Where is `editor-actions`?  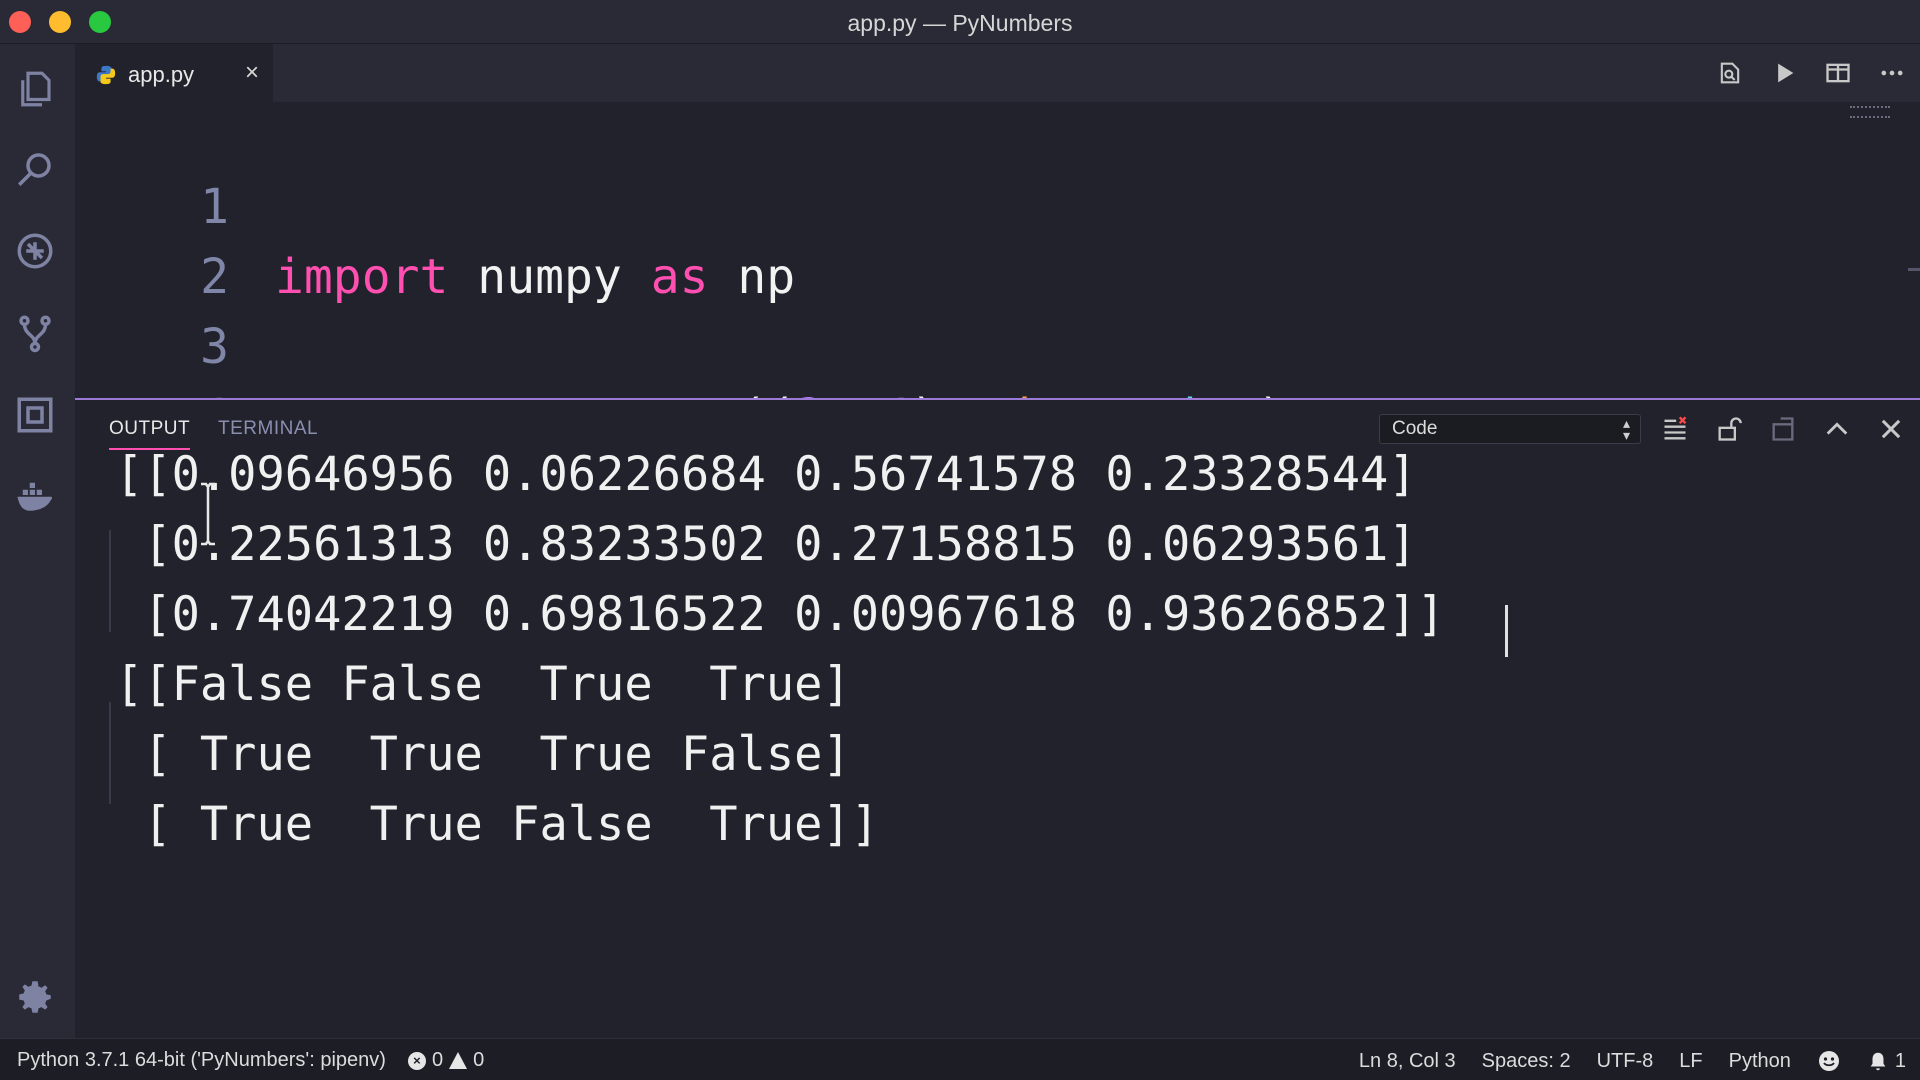 editor-actions is located at coordinates (1811, 73).